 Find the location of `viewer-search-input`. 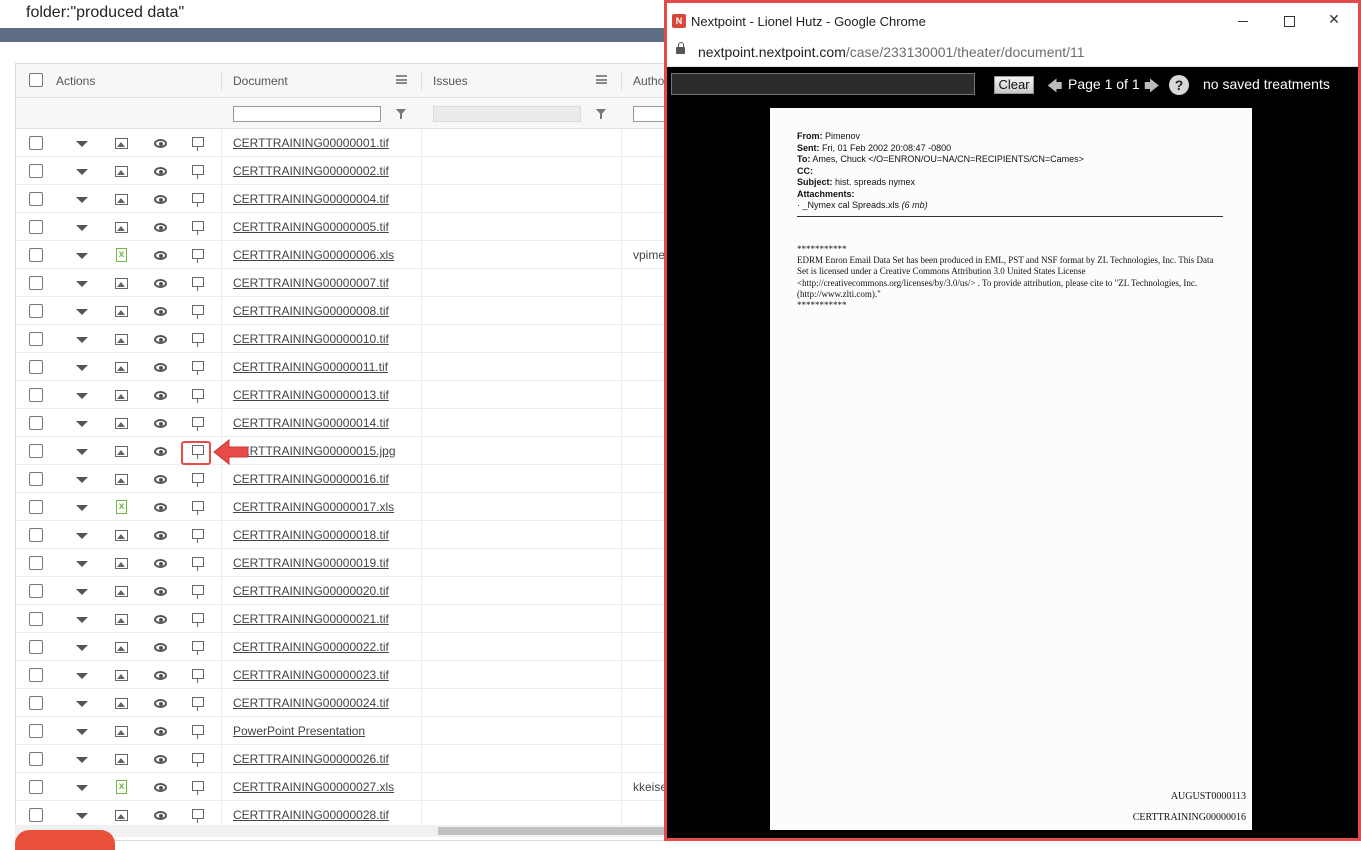

viewer-search-input is located at coordinates (823, 84).